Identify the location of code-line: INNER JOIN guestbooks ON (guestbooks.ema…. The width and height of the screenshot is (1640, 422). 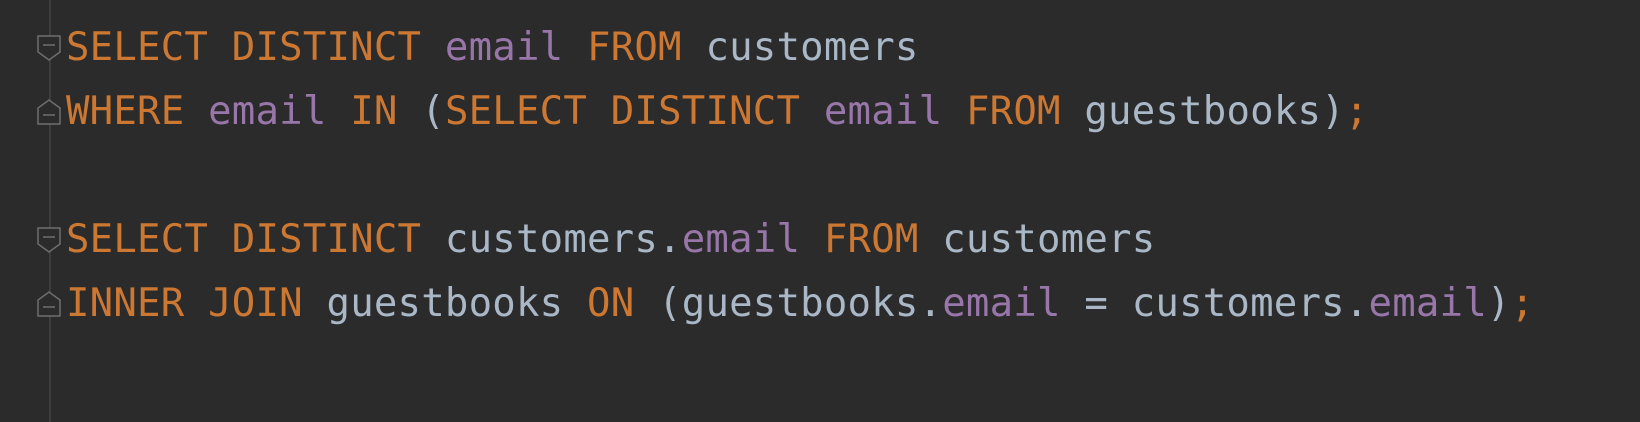
(853, 304).